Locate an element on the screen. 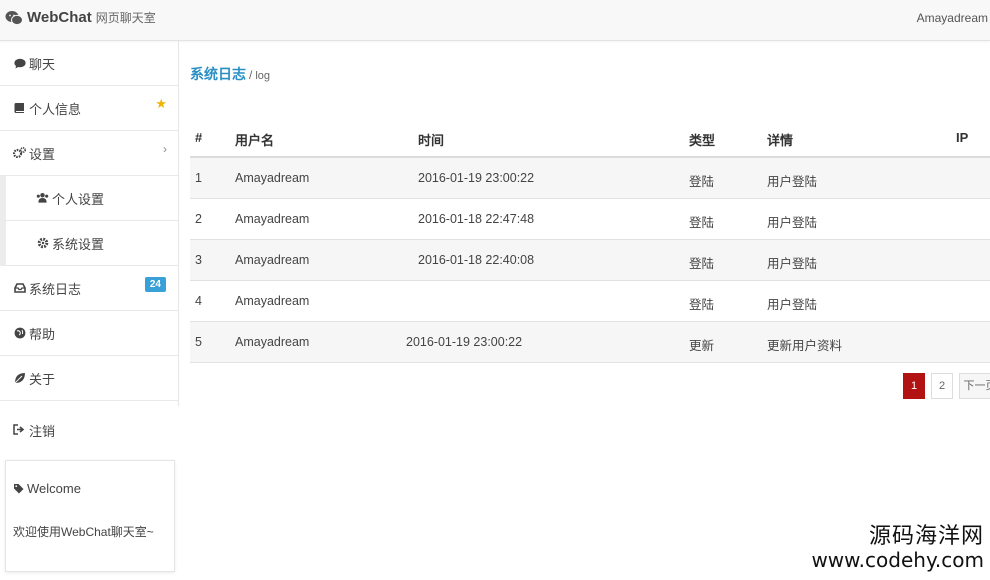  star-icon: ★ is located at coordinates (161, 103).